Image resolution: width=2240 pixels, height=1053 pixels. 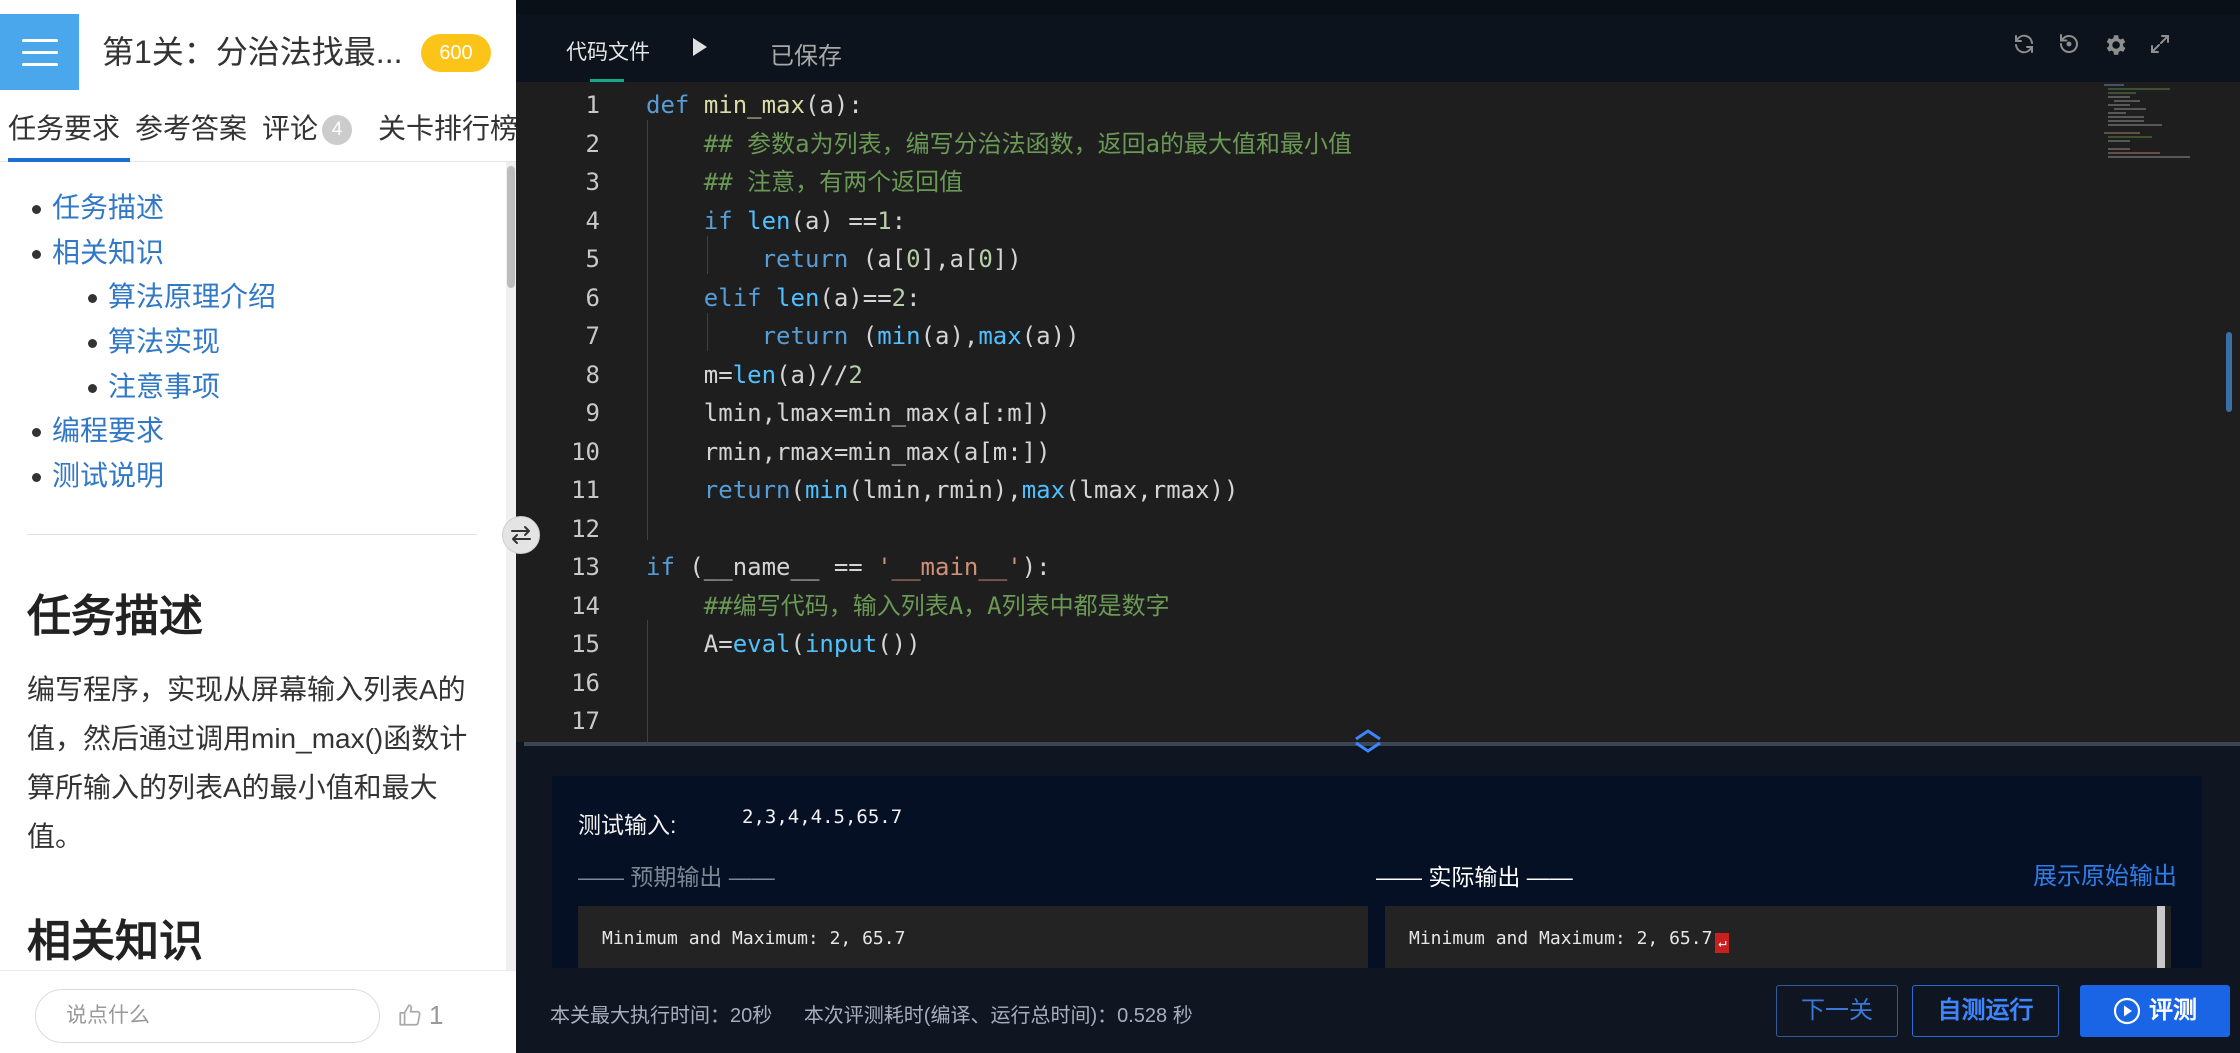 I want to click on panel-resize-handle, so click(x=521, y=535).